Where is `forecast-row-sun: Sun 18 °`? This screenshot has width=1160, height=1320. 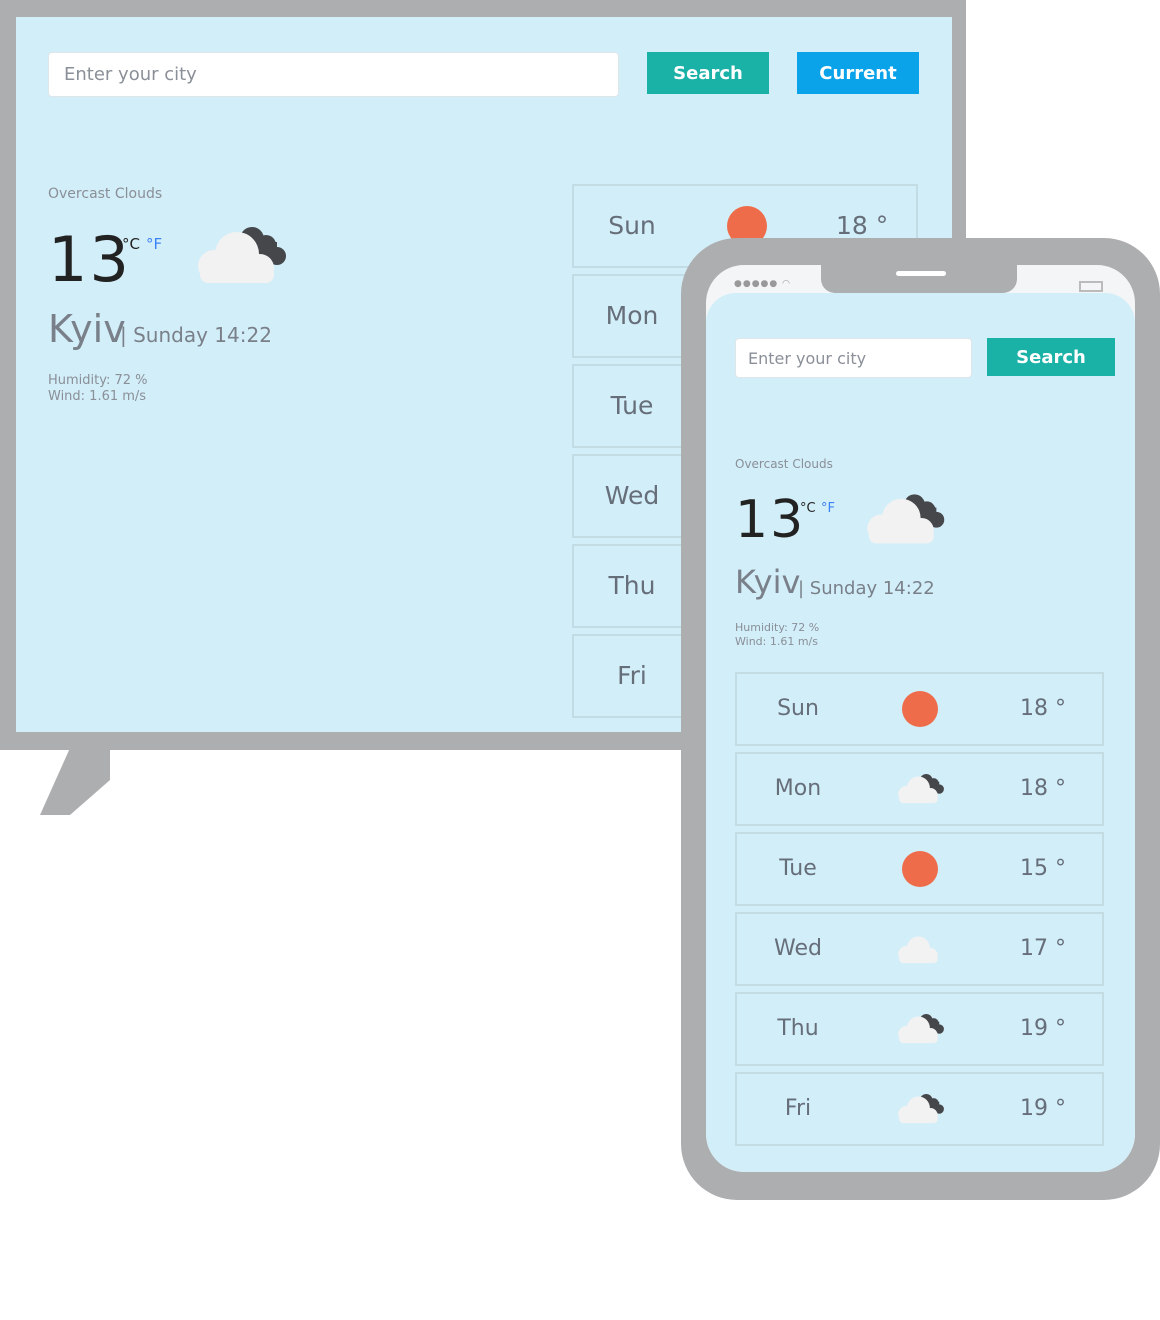 forecast-row-sun: Sun 18 ° is located at coordinates (919, 709).